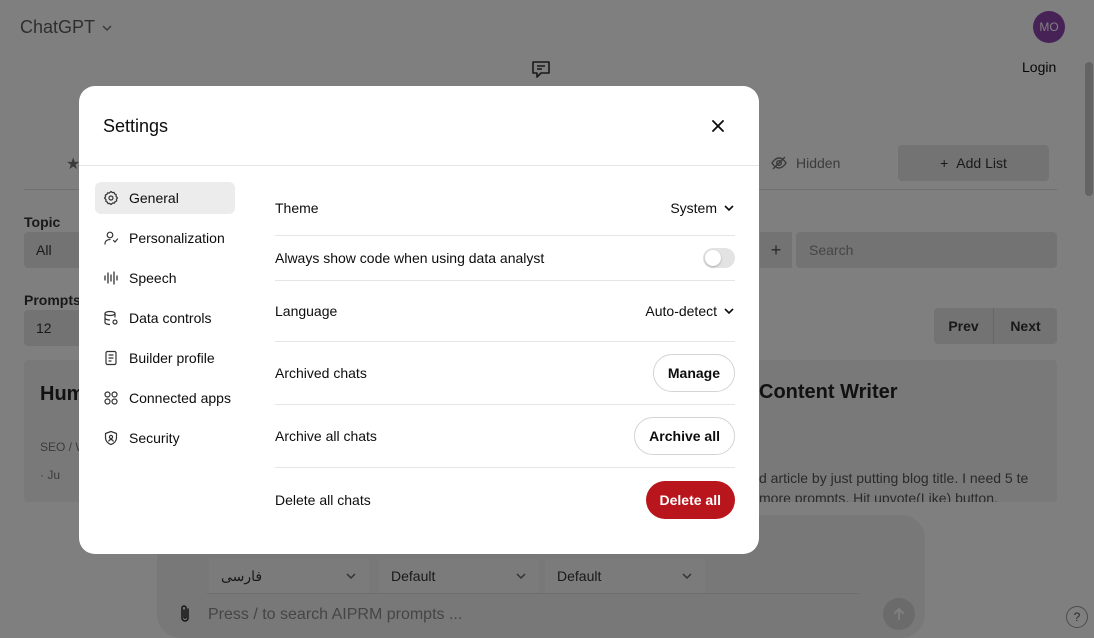 The image size is (1094, 638). I want to click on delete-all-row: Delete all chats Delete all, so click(505, 499).